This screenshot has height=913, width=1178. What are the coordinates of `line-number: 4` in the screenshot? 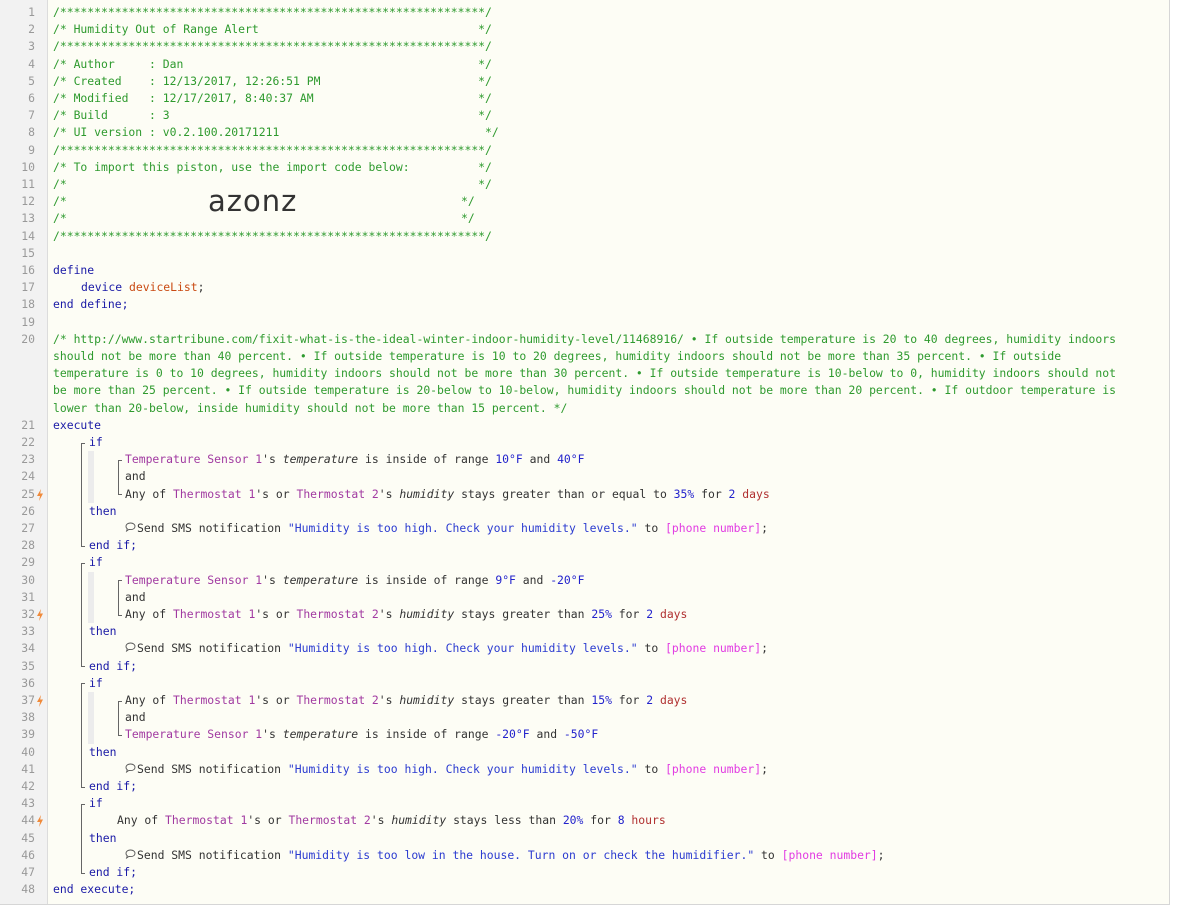 It's located at (31, 63).